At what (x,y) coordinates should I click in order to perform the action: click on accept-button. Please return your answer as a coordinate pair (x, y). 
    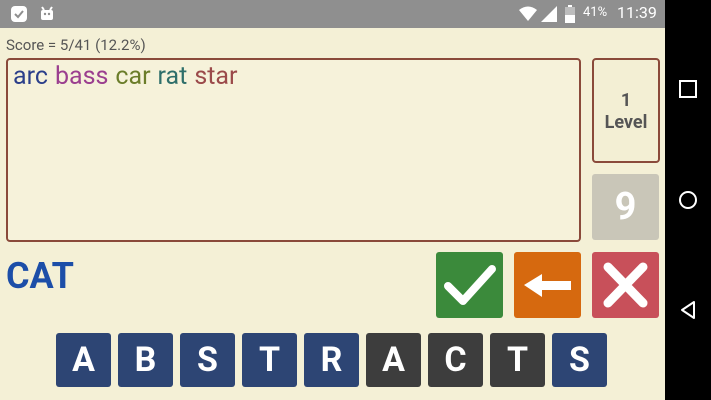
    Looking at the image, I should click on (469, 285).